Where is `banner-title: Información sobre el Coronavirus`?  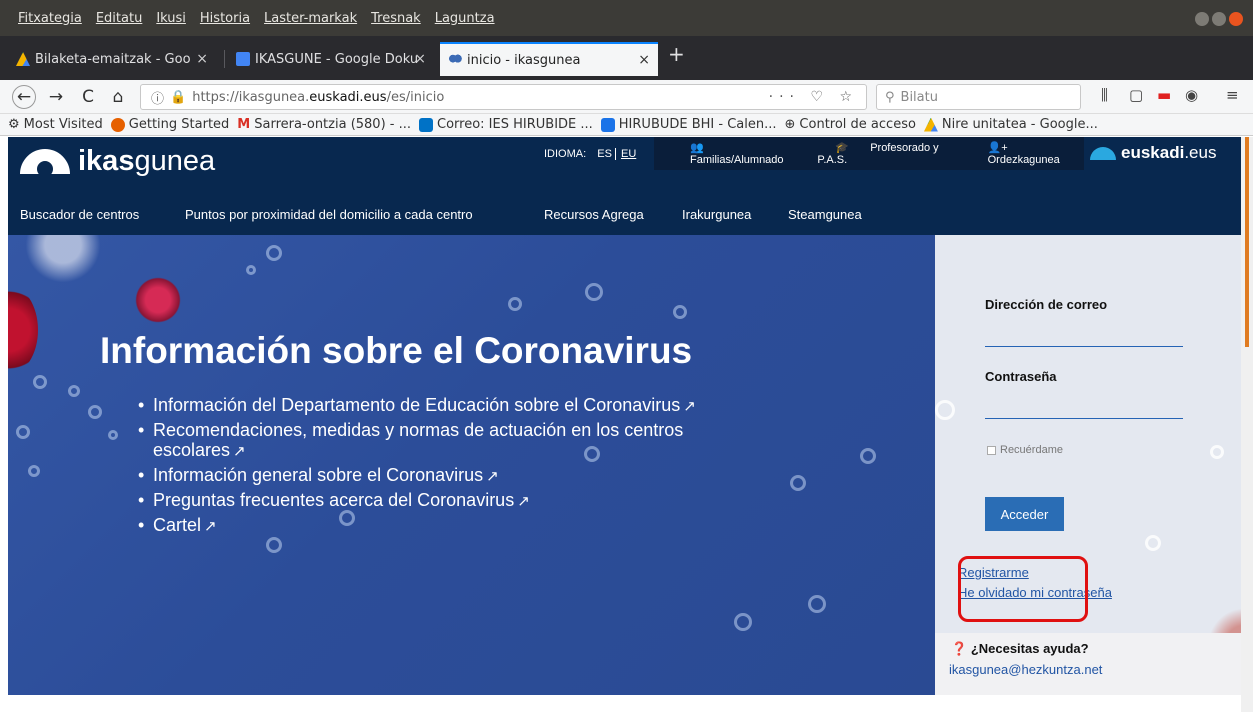
banner-title: Información sobre el Coronavirus is located at coordinates (396, 350).